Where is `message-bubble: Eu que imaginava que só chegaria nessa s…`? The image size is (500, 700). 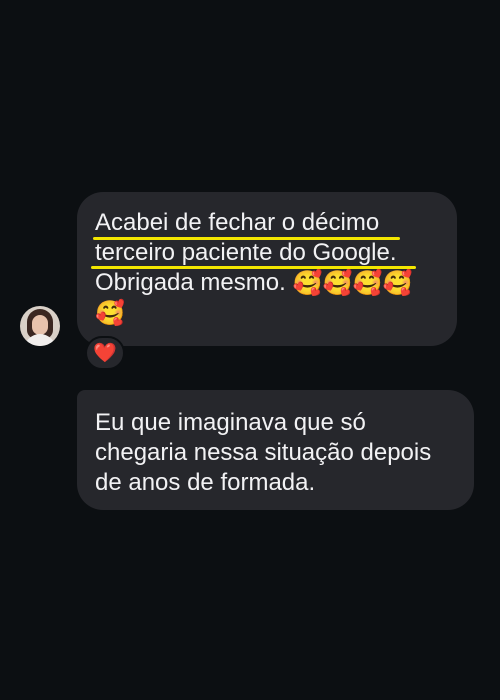 message-bubble: Eu que imaginava que só chegaria nessa s… is located at coordinates (275, 450).